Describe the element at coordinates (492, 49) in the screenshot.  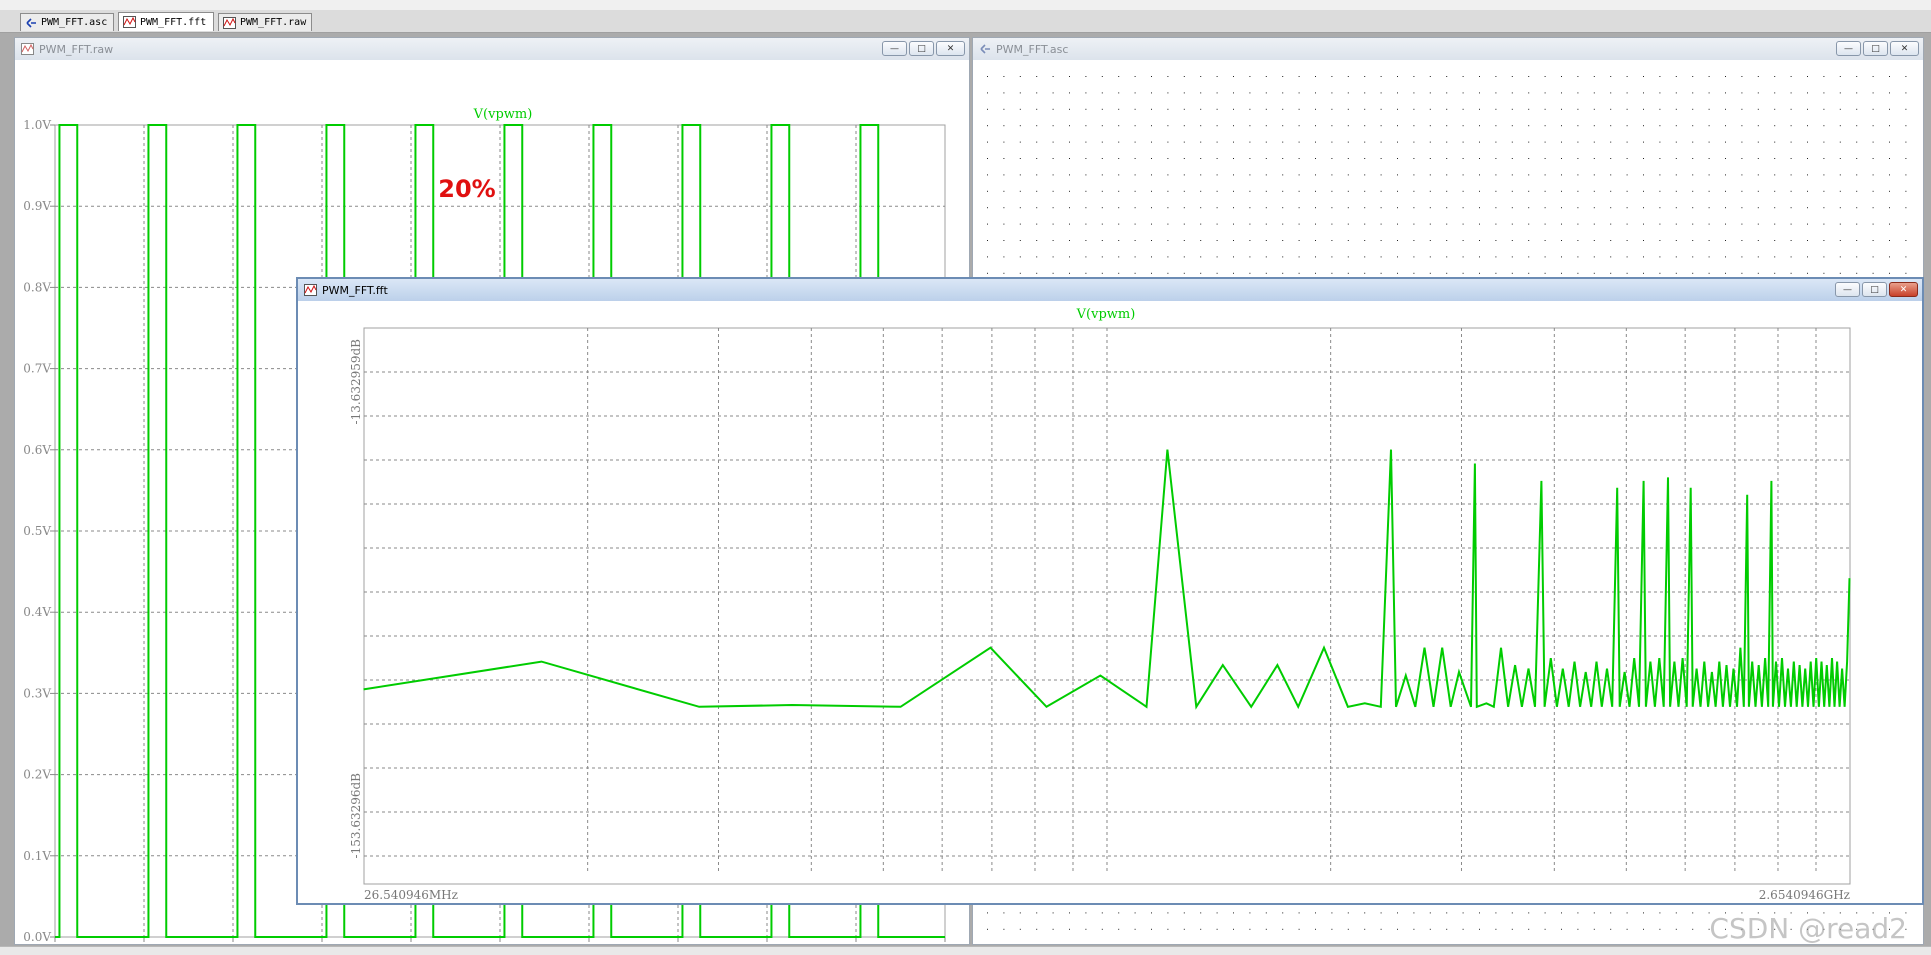
I see `window-titlebar: PWM_FFT.raw — □ ✕` at that location.